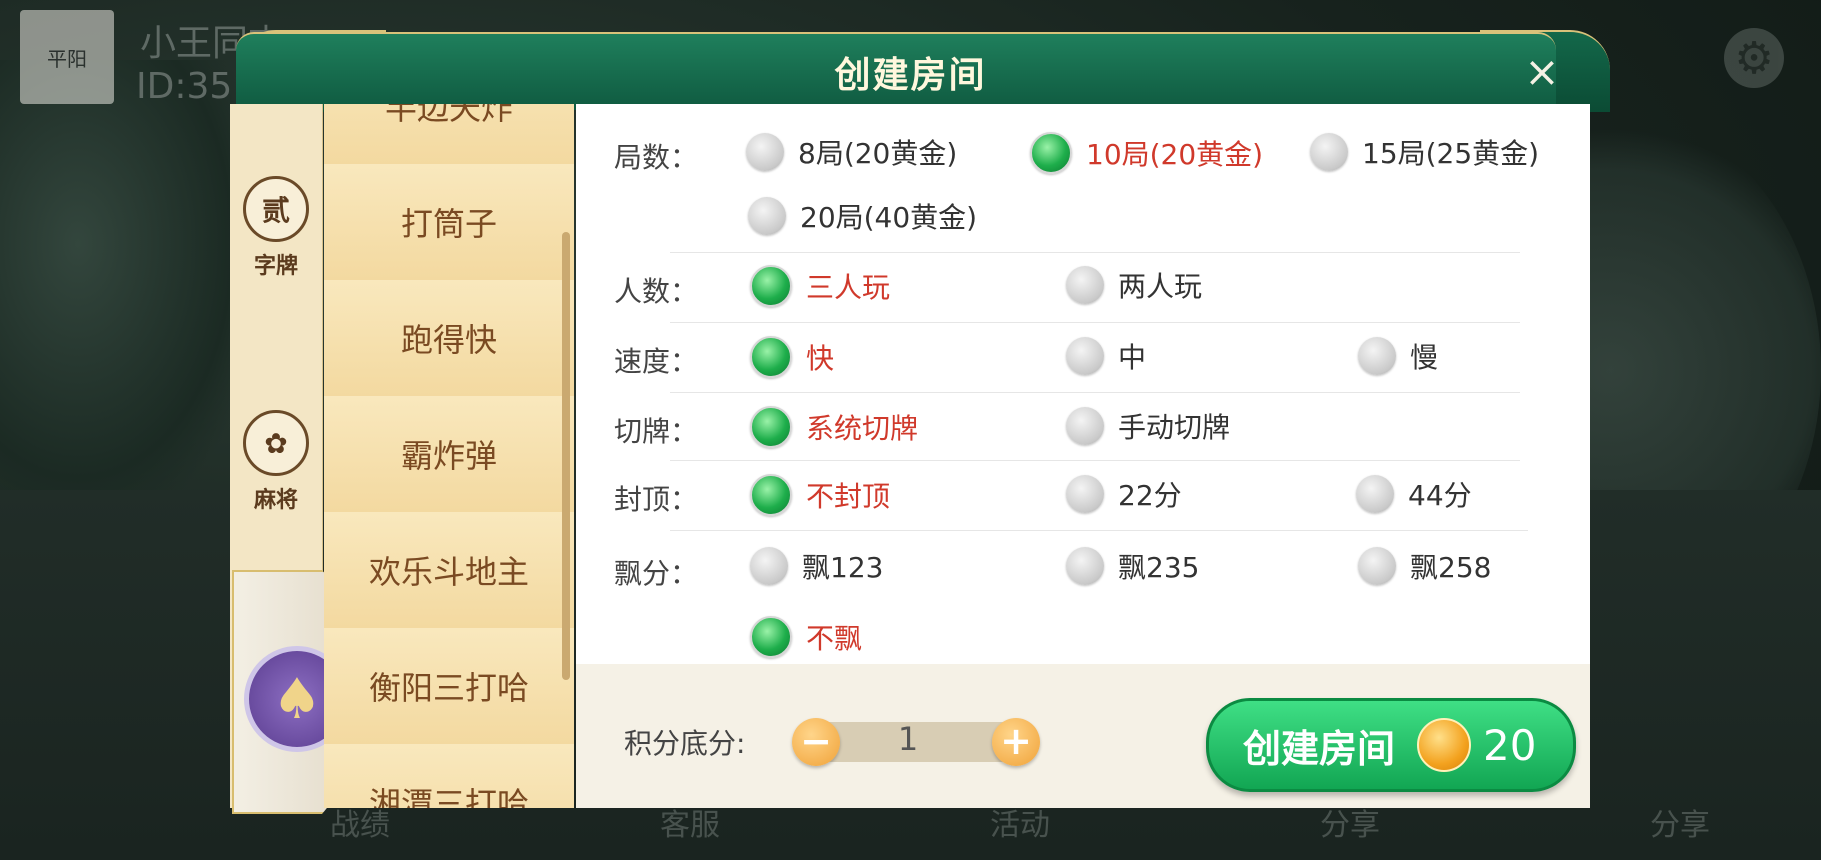 This screenshot has width=1821, height=860. Describe the element at coordinates (1174, 427) in the screenshot. I see `option-label: 手动切牌` at that location.